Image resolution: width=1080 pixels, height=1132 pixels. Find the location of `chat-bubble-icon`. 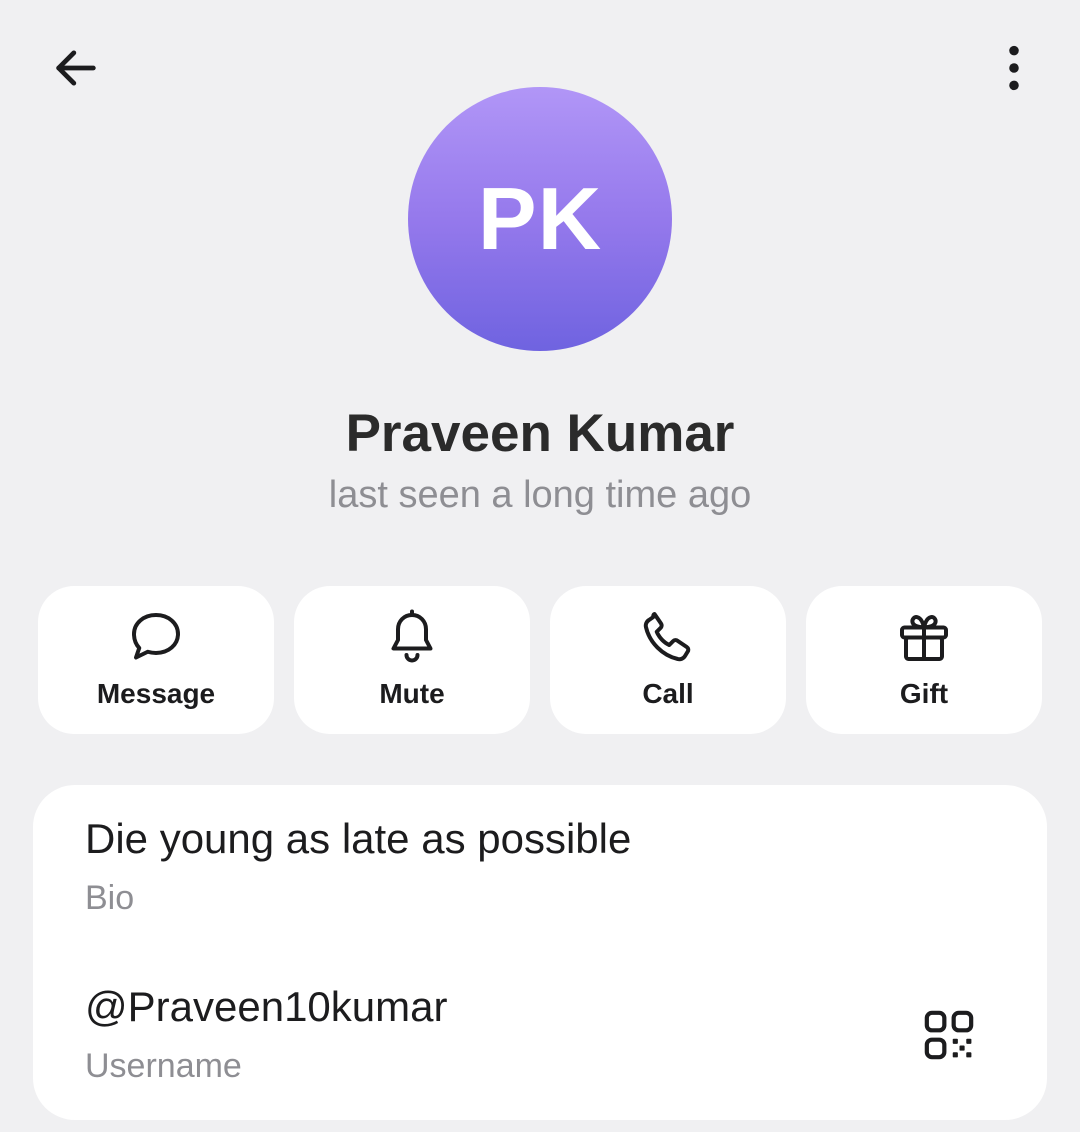

chat-bubble-icon is located at coordinates (156, 636).